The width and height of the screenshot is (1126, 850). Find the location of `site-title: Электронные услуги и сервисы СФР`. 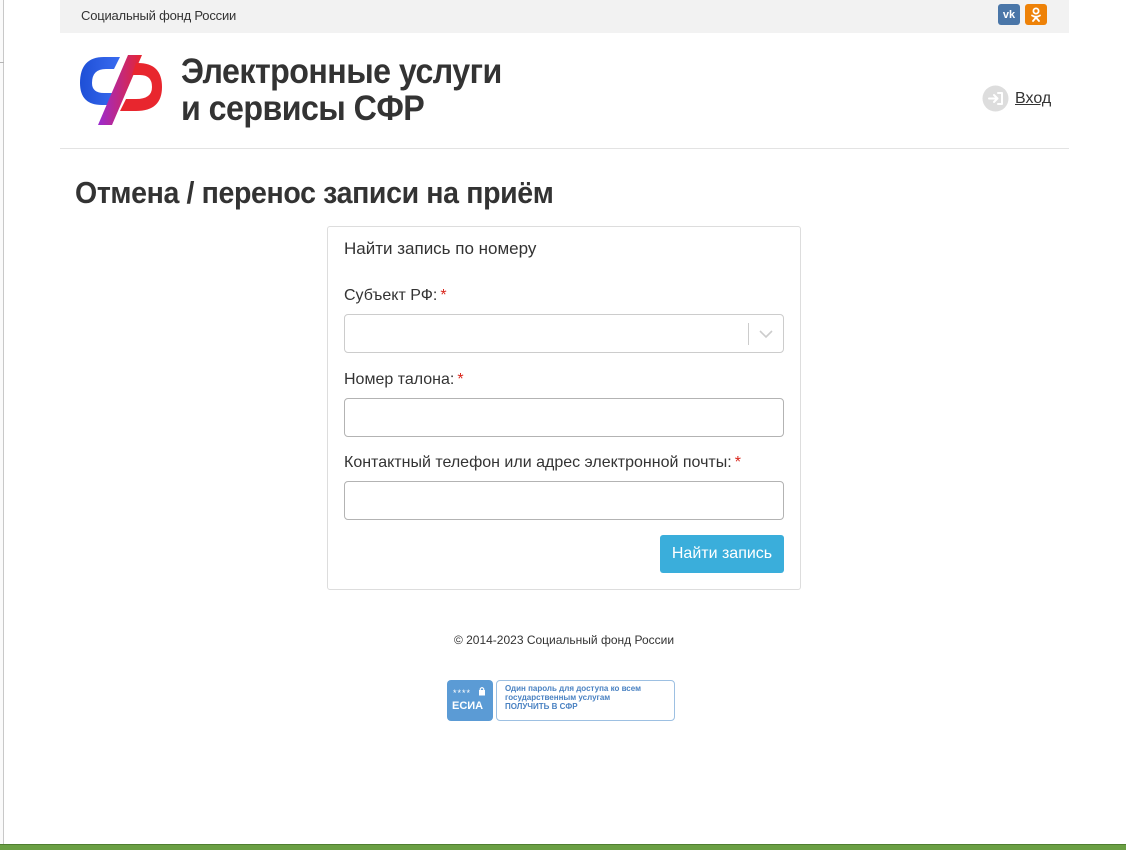

site-title: Электронные услуги и сервисы СФР is located at coordinates (341, 90).